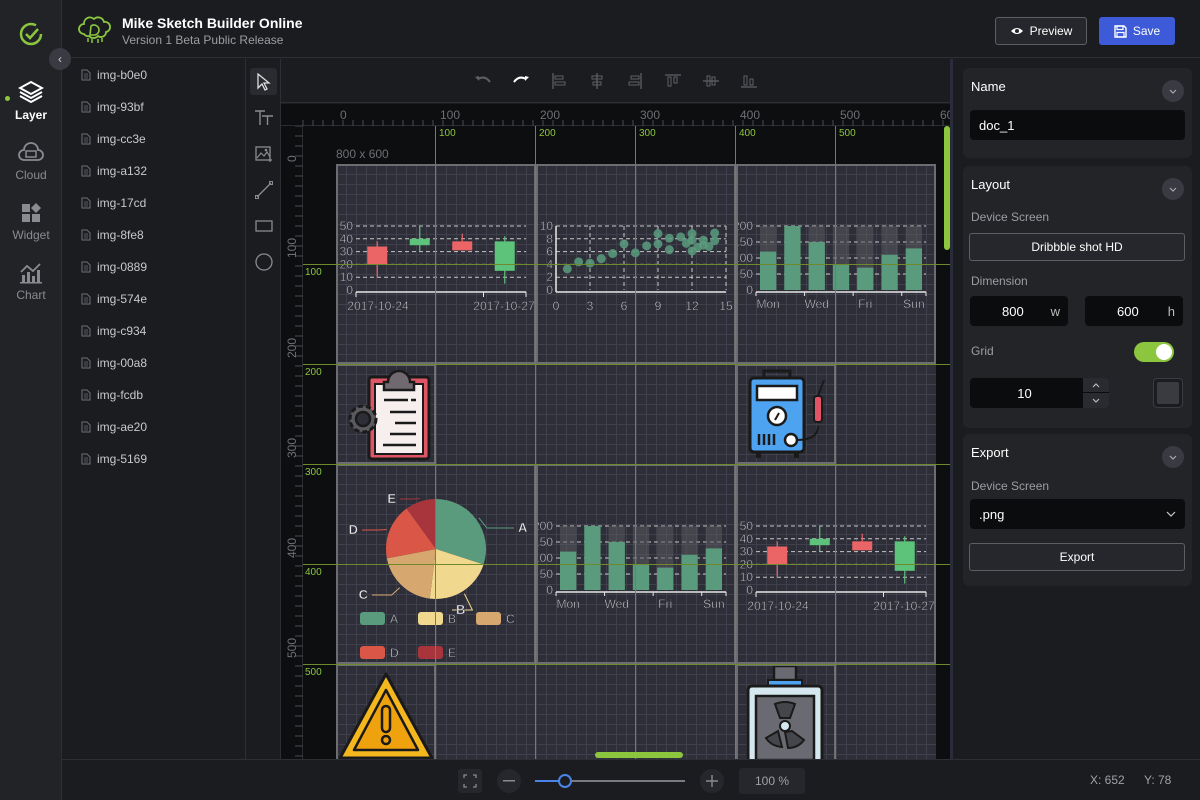 The height and width of the screenshot is (800, 1200). Describe the element at coordinates (112, 235) in the screenshot. I see `layer-item: img-8fe8` at that location.